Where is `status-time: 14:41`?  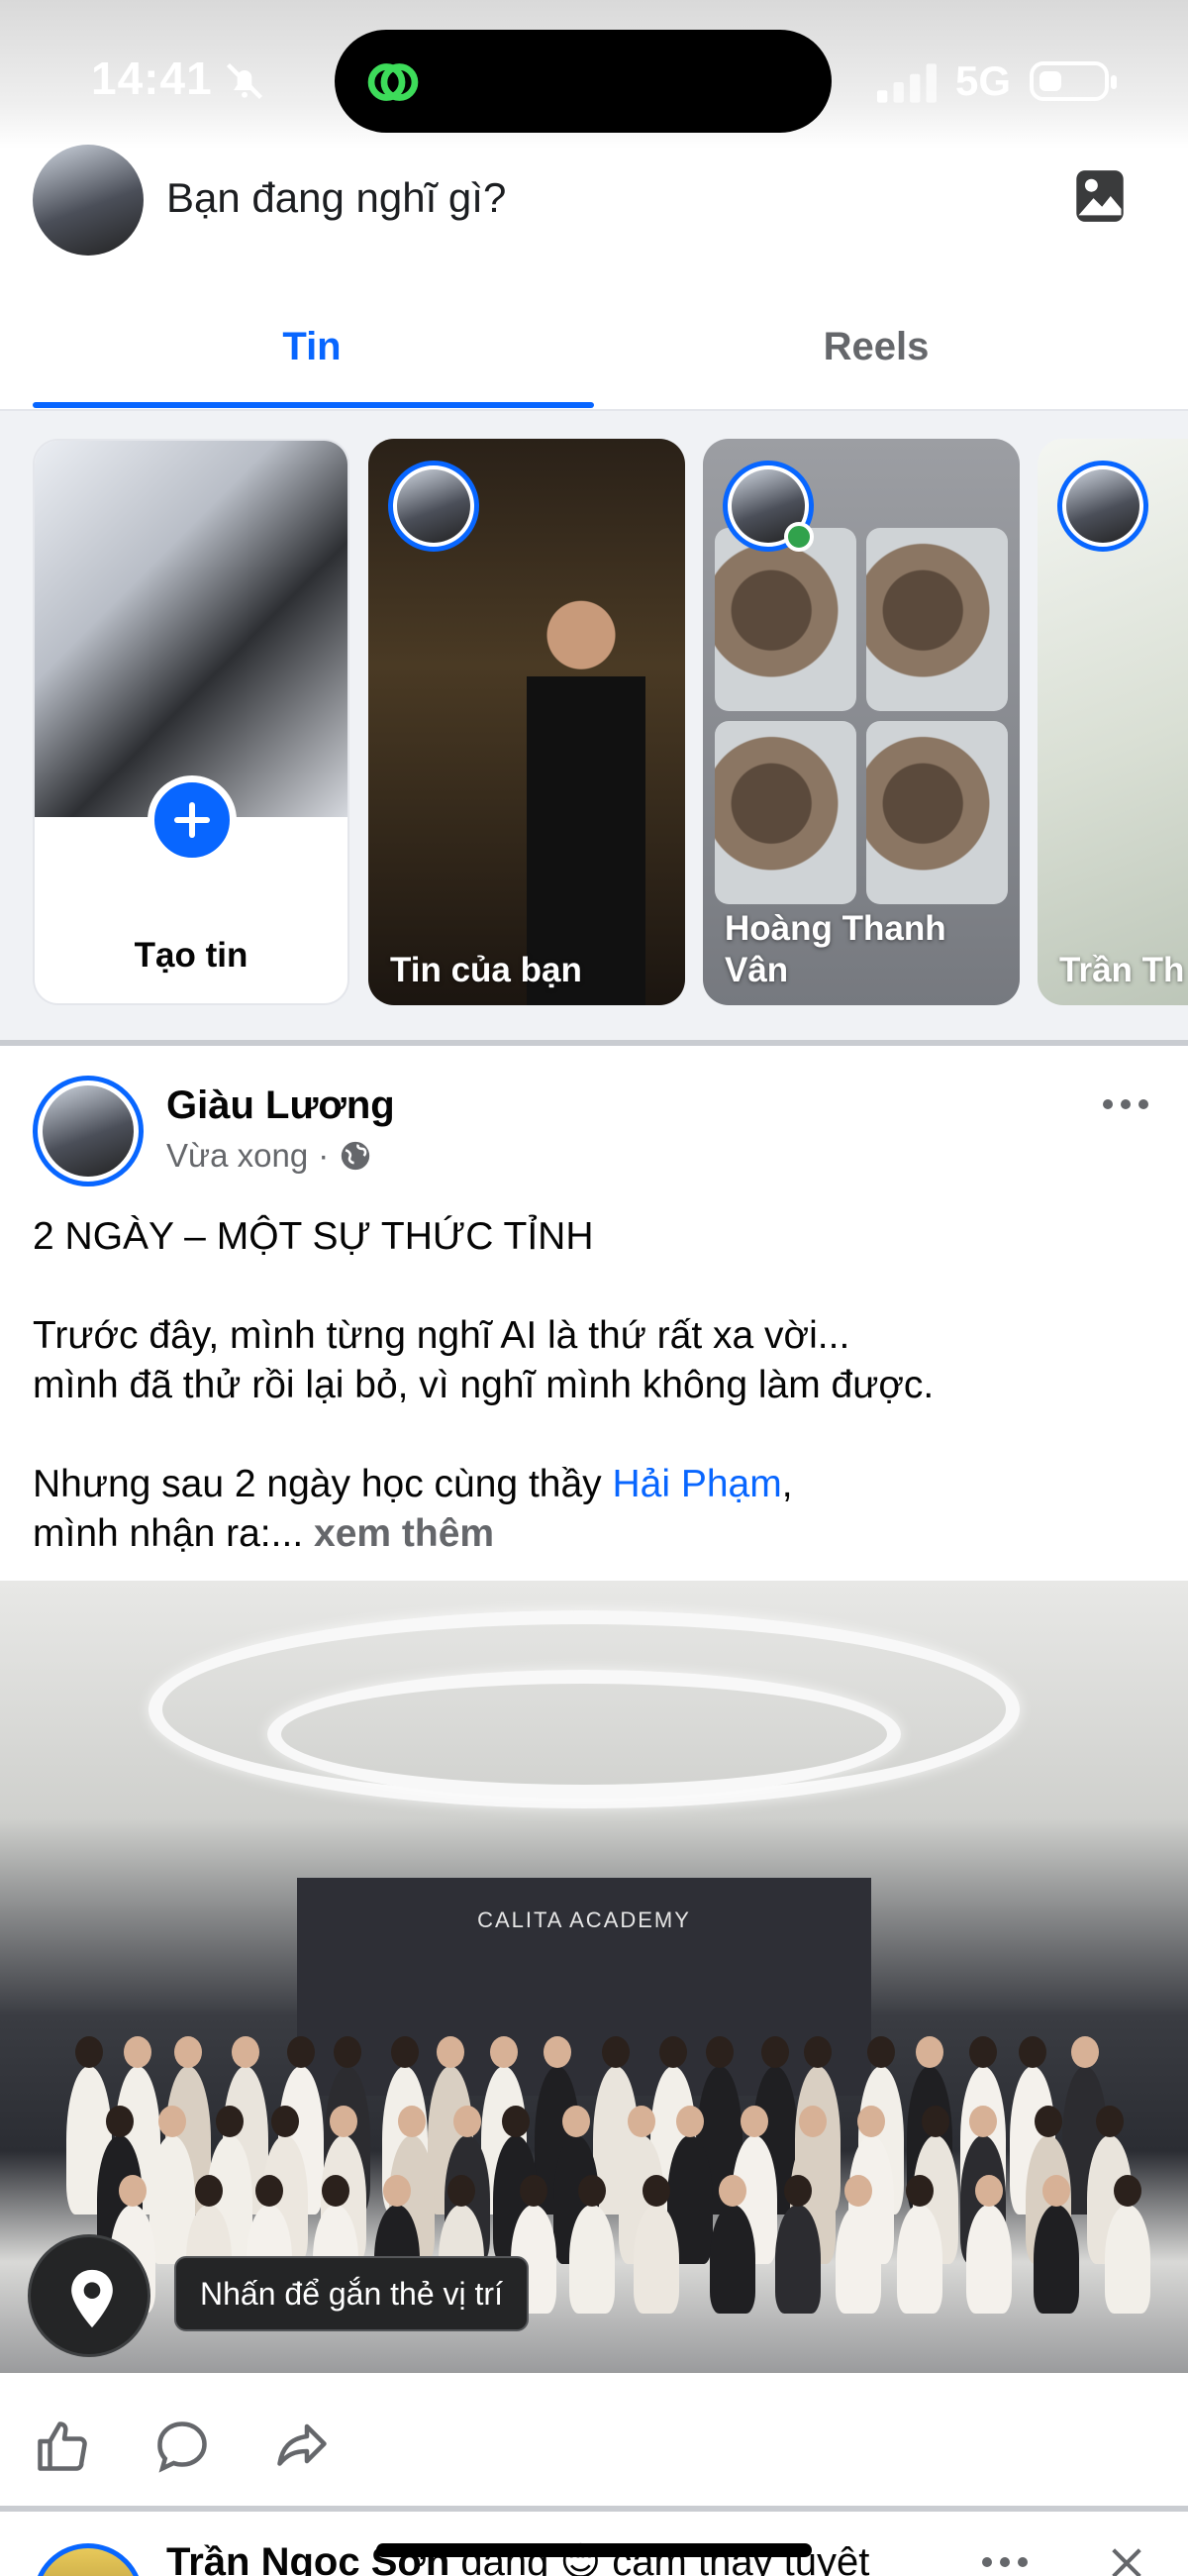
status-time: 14:41 is located at coordinates (152, 78).